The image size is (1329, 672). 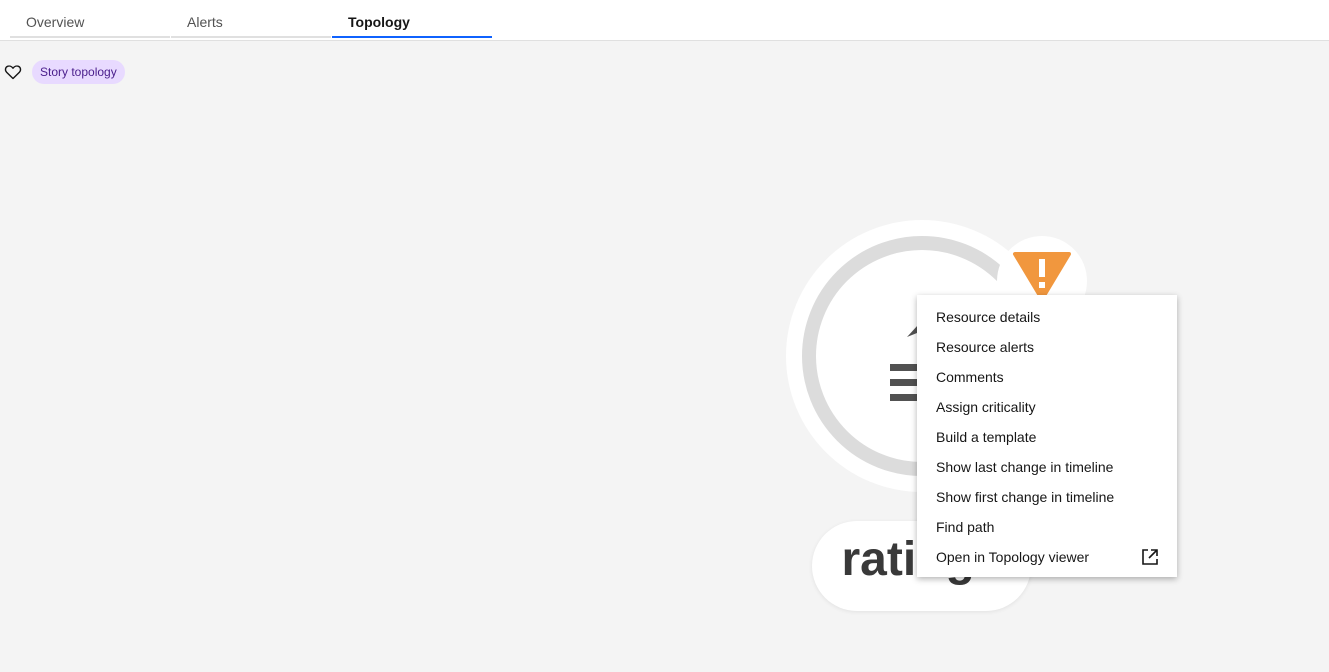 I want to click on menu-item-assign-criticality: Assign criticality, so click(x=1047, y=407).